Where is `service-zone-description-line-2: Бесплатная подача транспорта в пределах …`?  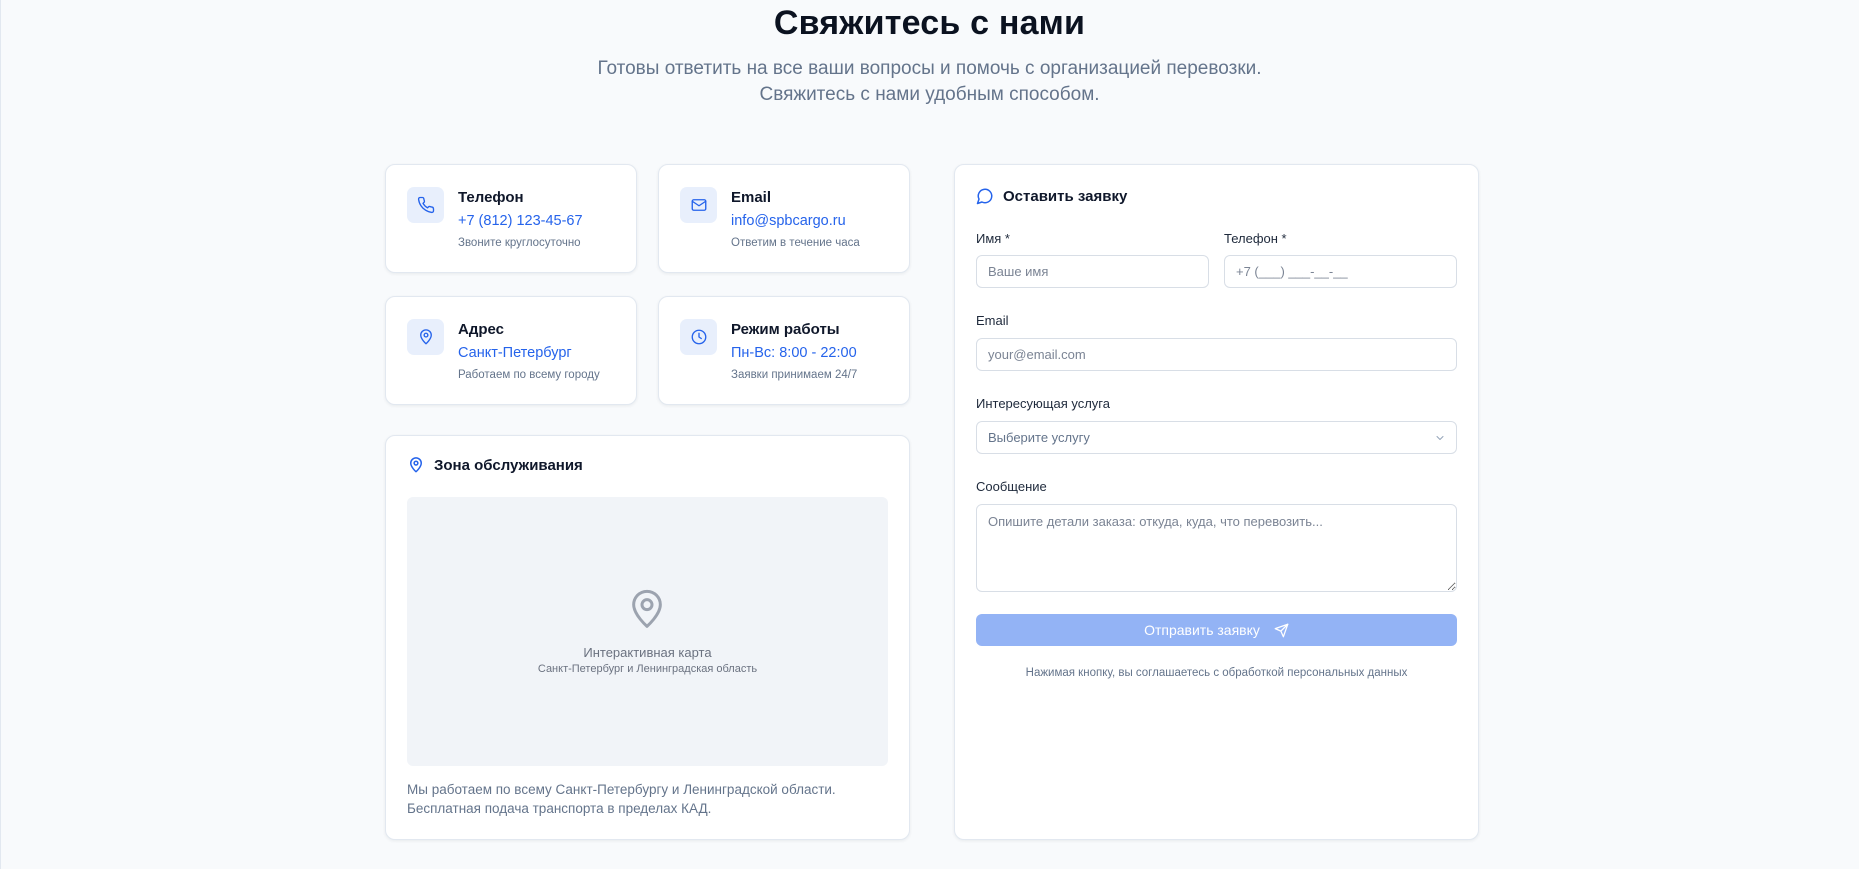 service-zone-description-line-2: Бесплатная подача транспорта в пределах … is located at coordinates (559, 808).